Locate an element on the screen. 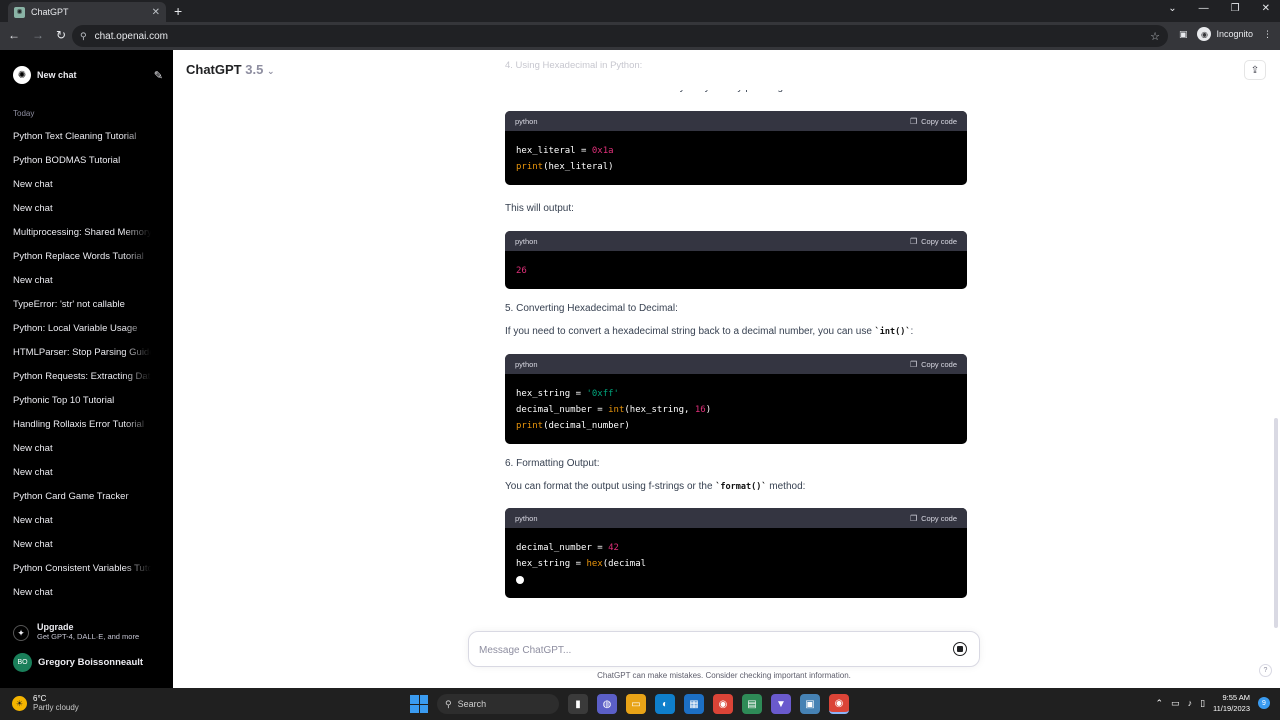 This screenshot has width=1280, height=720. minimize-icon: — is located at coordinates (1204, 8).